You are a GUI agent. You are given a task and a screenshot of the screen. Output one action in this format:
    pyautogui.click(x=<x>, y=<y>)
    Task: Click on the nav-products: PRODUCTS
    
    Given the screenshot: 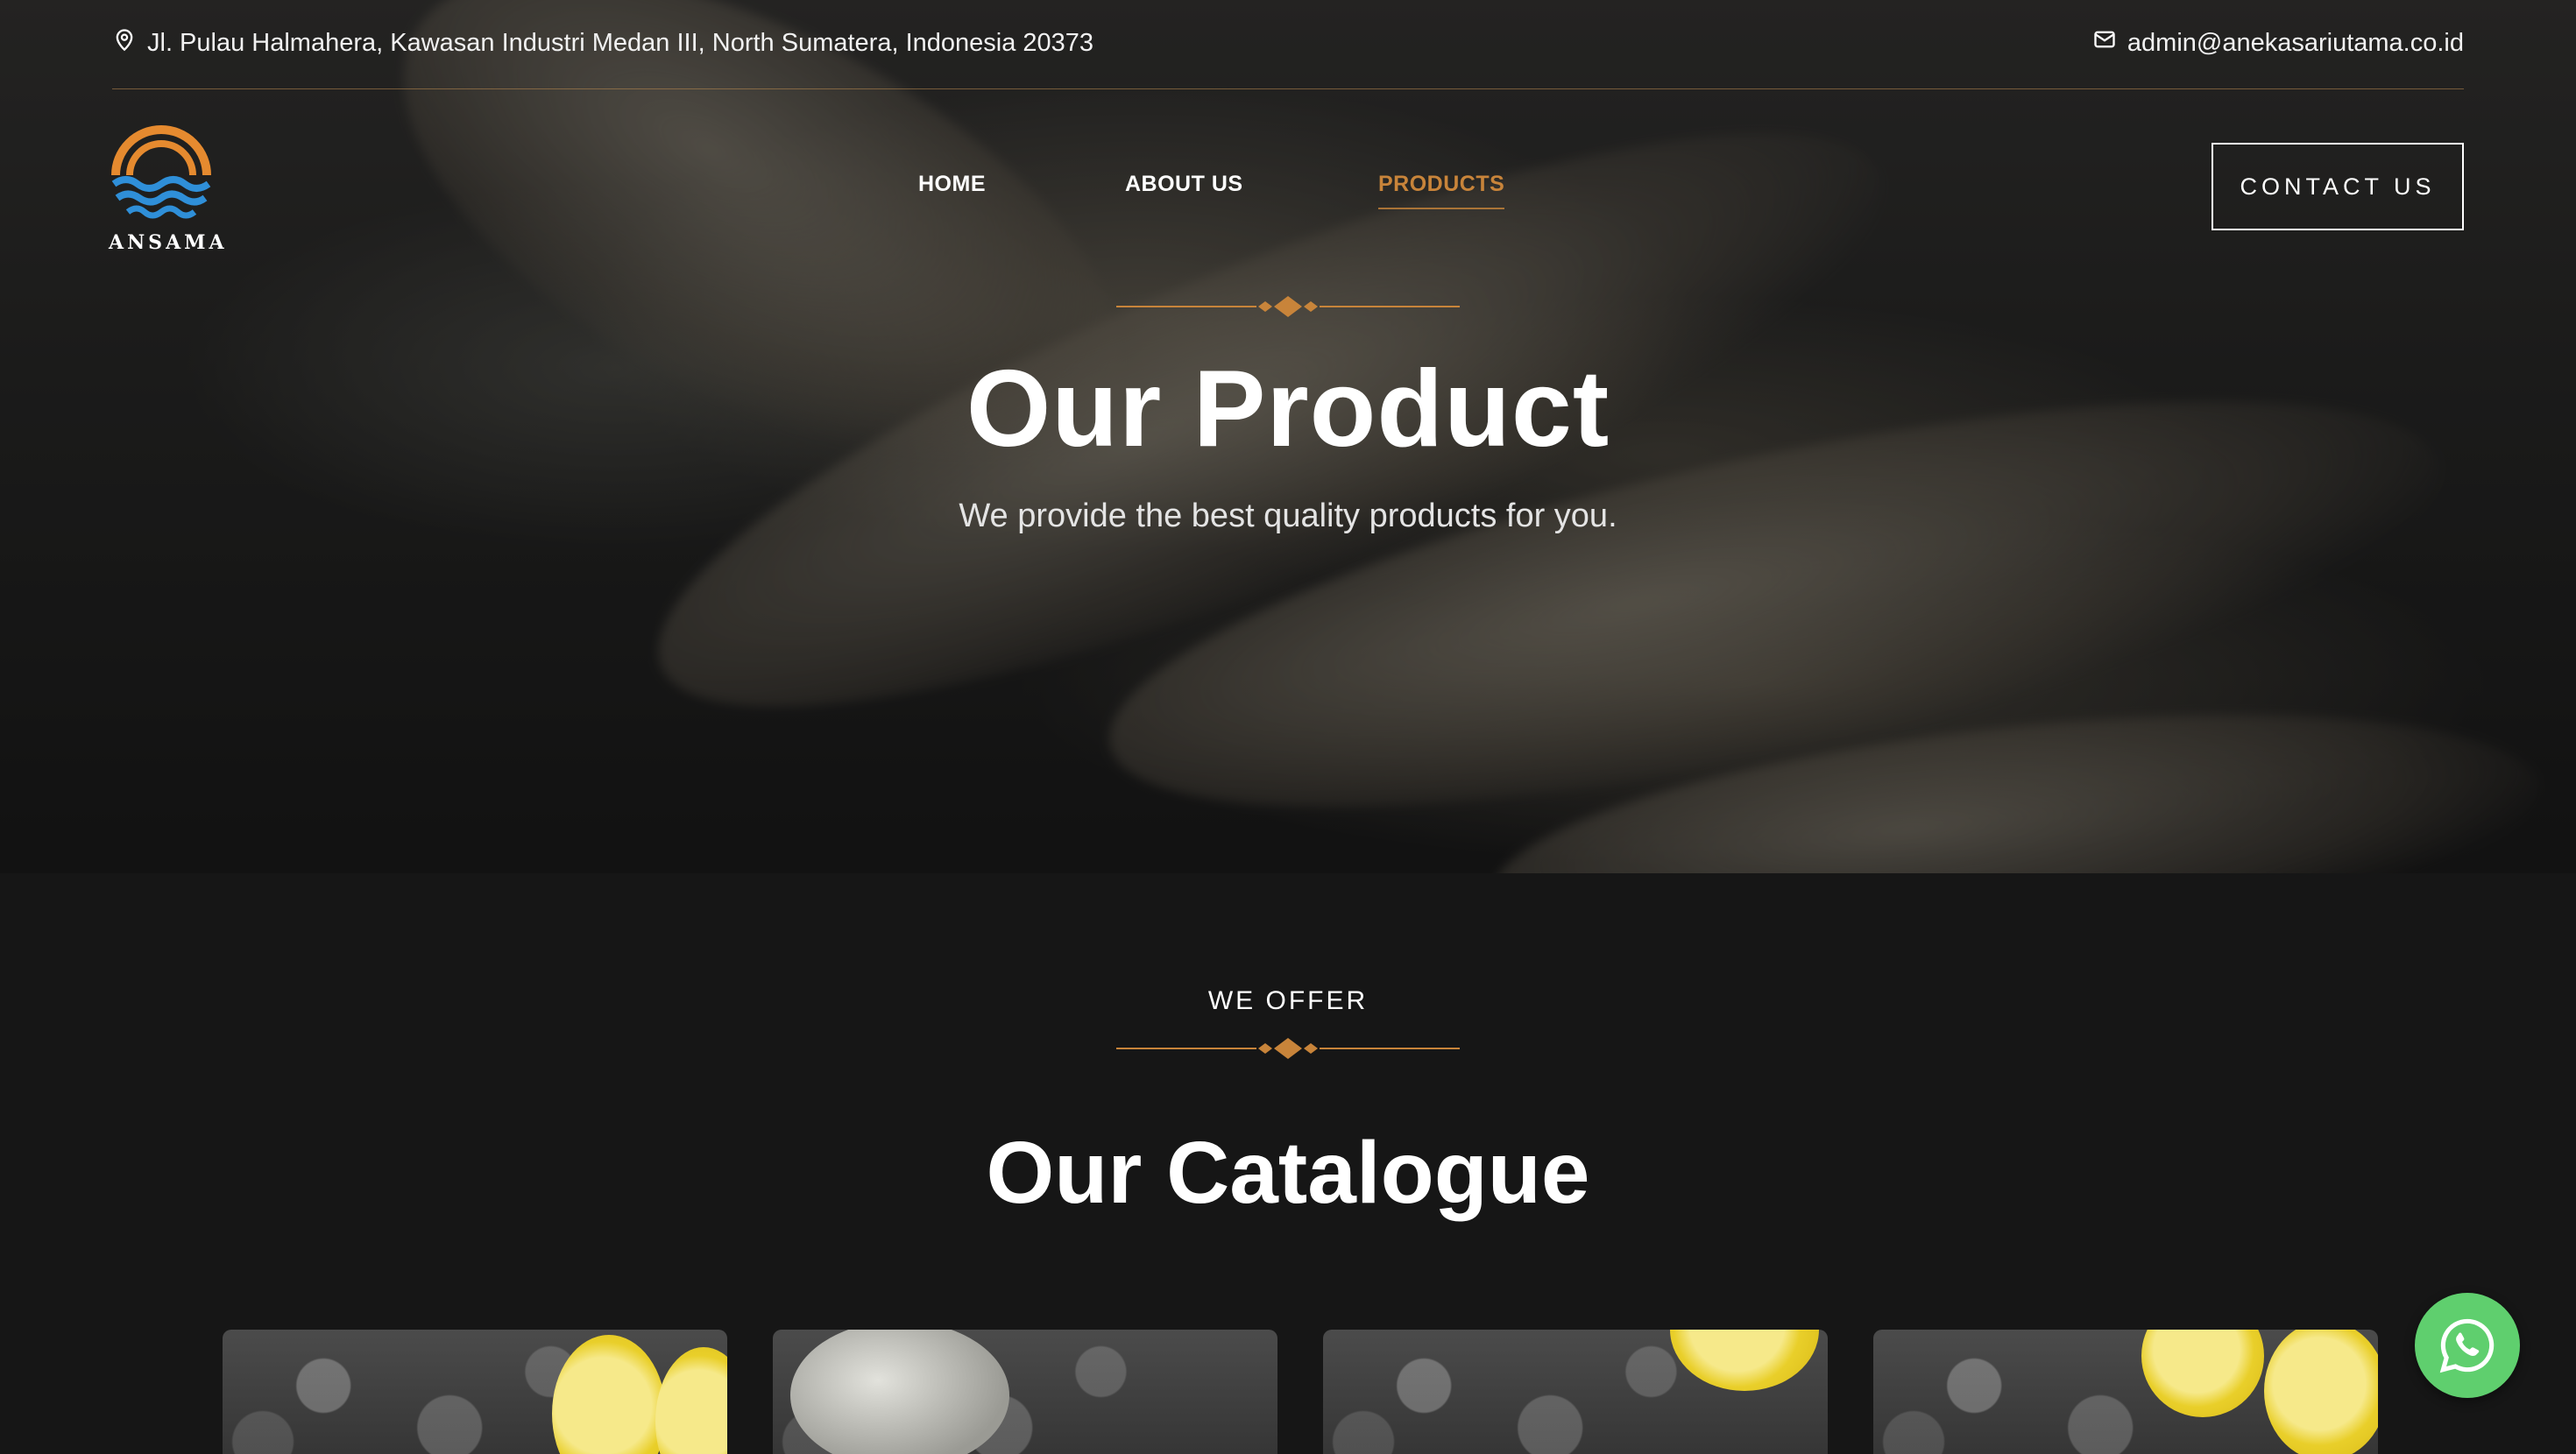 What is the action you would take?
    pyautogui.click(x=1441, y=190)
    